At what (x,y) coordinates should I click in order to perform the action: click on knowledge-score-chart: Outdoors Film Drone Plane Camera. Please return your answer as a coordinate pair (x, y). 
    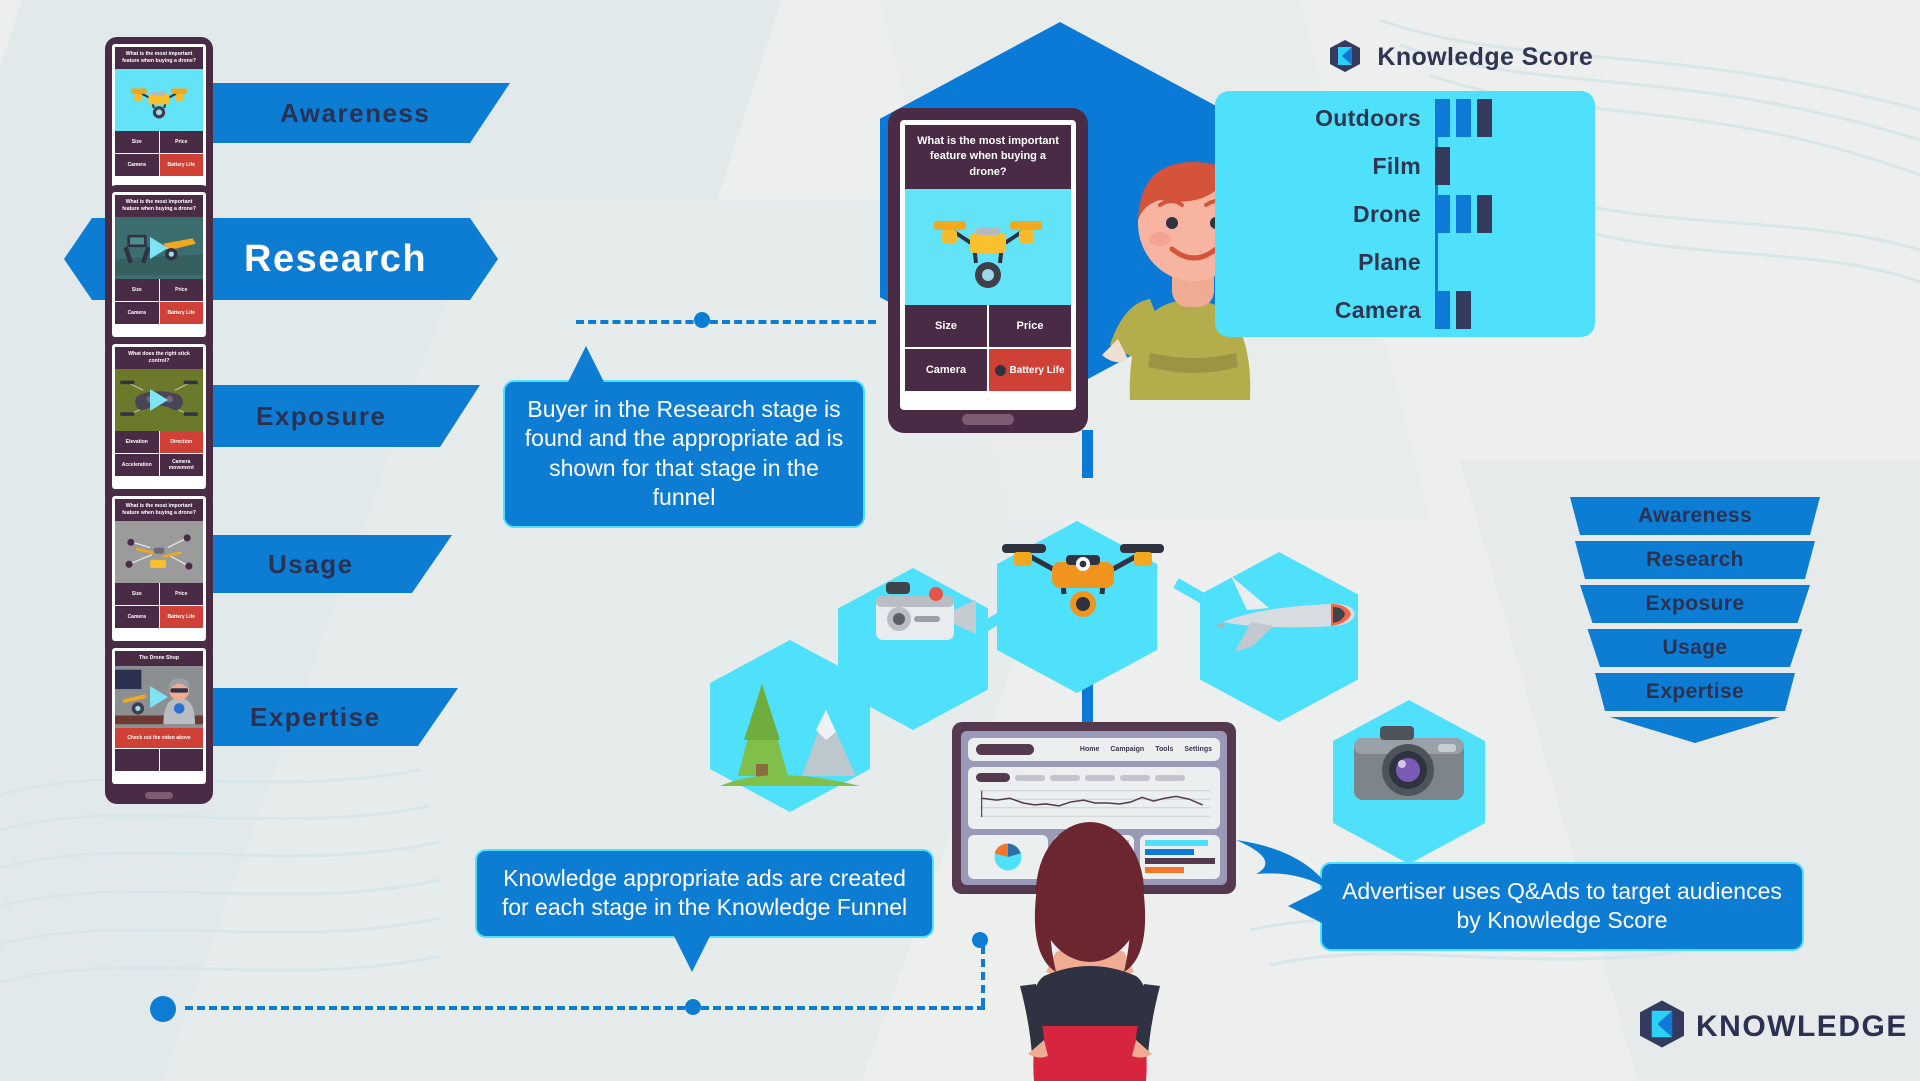
    Looking at the image, I should click on (1405, 214).